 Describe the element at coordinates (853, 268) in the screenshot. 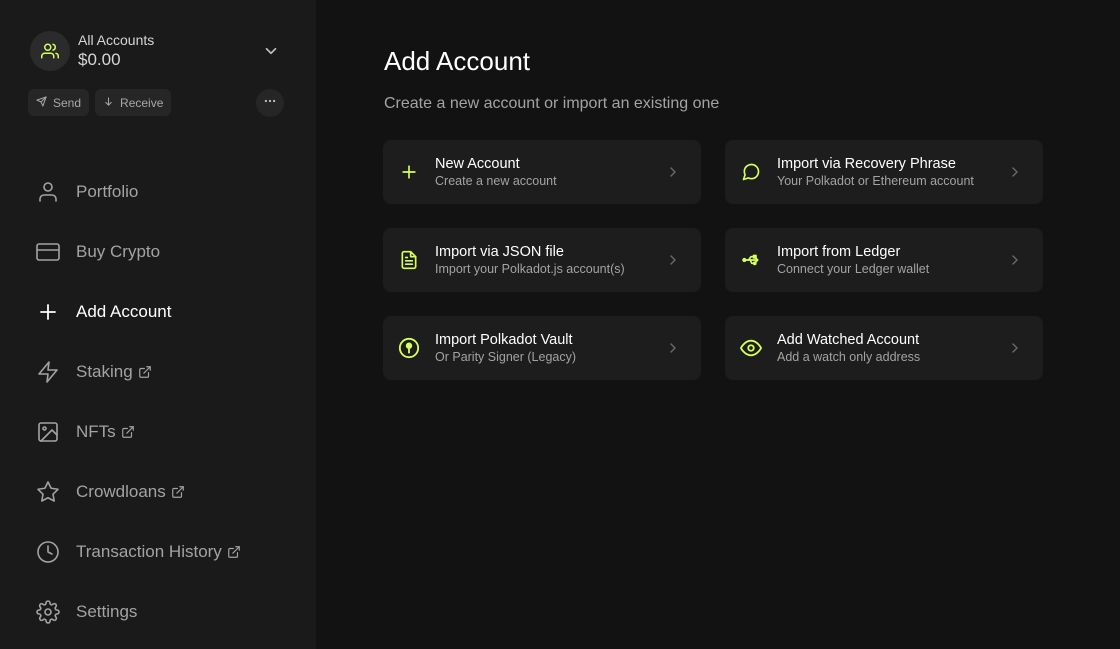

I see `card-description: Connect your Ledger wallet` at that location.